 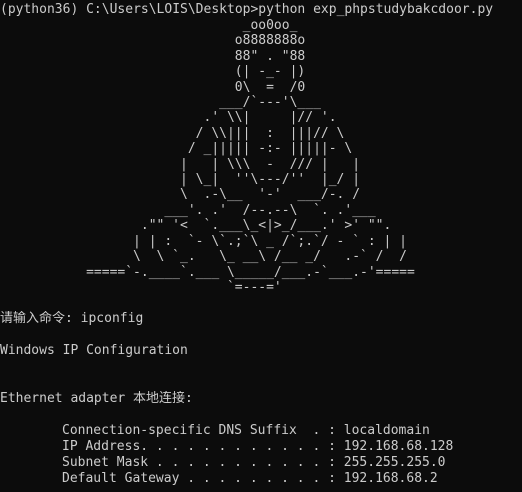 I want to click on conda-env: (python36), so click(x=39, y=9).